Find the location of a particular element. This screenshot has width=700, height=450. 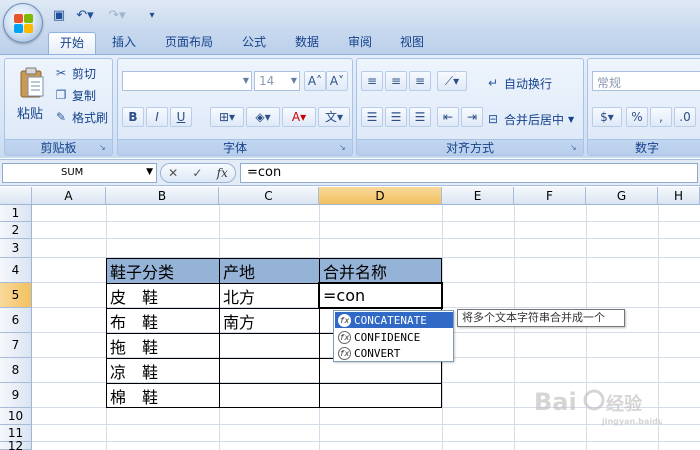

clipboard-group-label: 剪贴板 is located at coordinates (58, 147).